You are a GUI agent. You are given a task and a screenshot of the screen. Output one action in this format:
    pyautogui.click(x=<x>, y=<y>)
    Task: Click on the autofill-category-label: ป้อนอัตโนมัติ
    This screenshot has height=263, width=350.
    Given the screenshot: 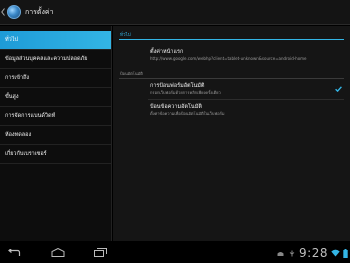 What is the action you would take?
    pyautogui.click(x=131, y=73)
    